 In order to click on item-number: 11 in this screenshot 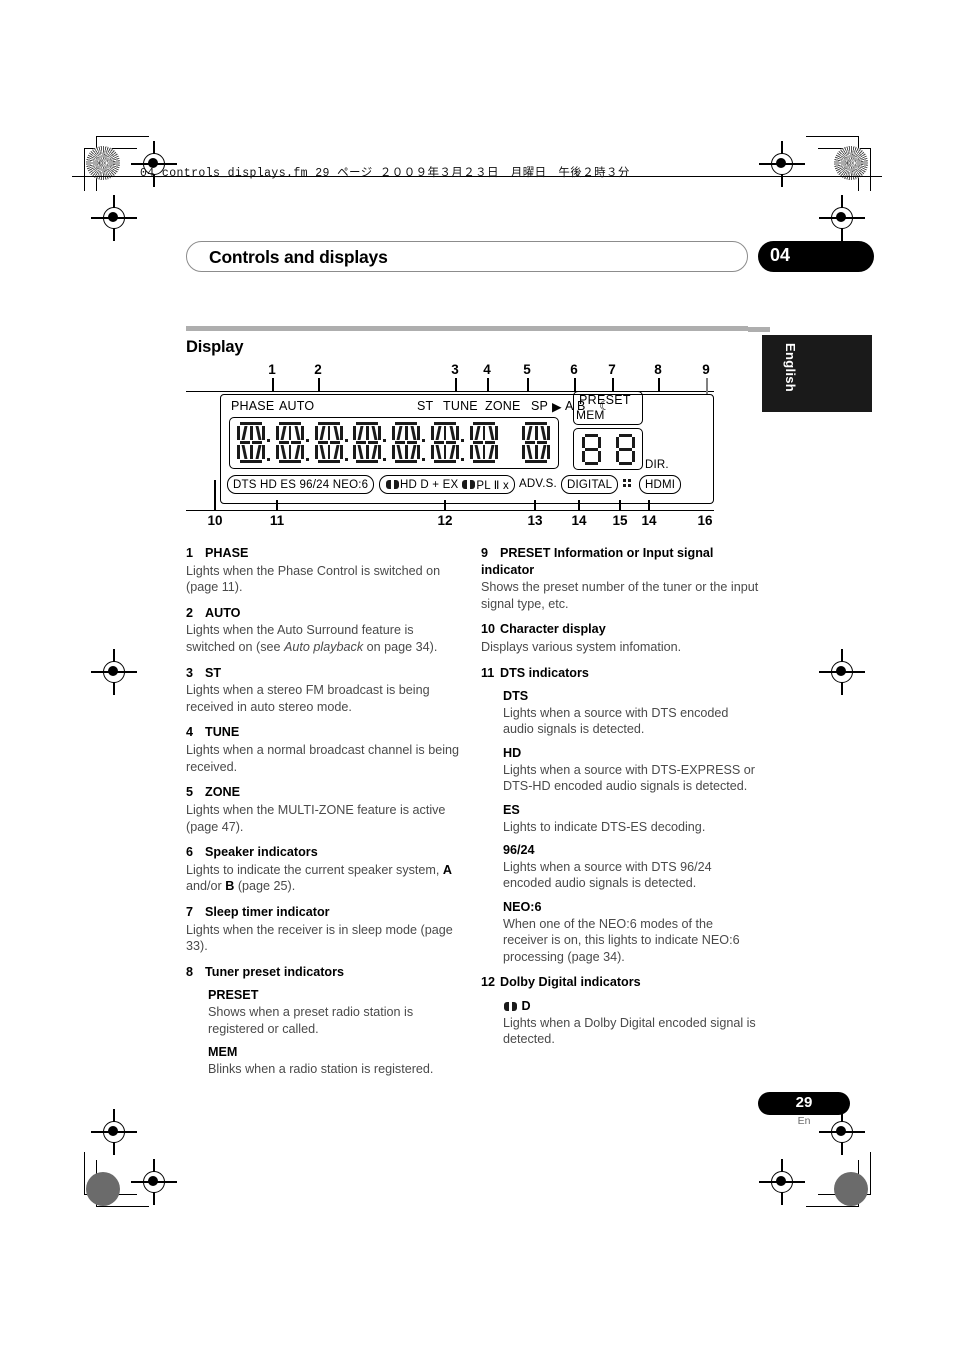, I will do `click(488, 672)`.